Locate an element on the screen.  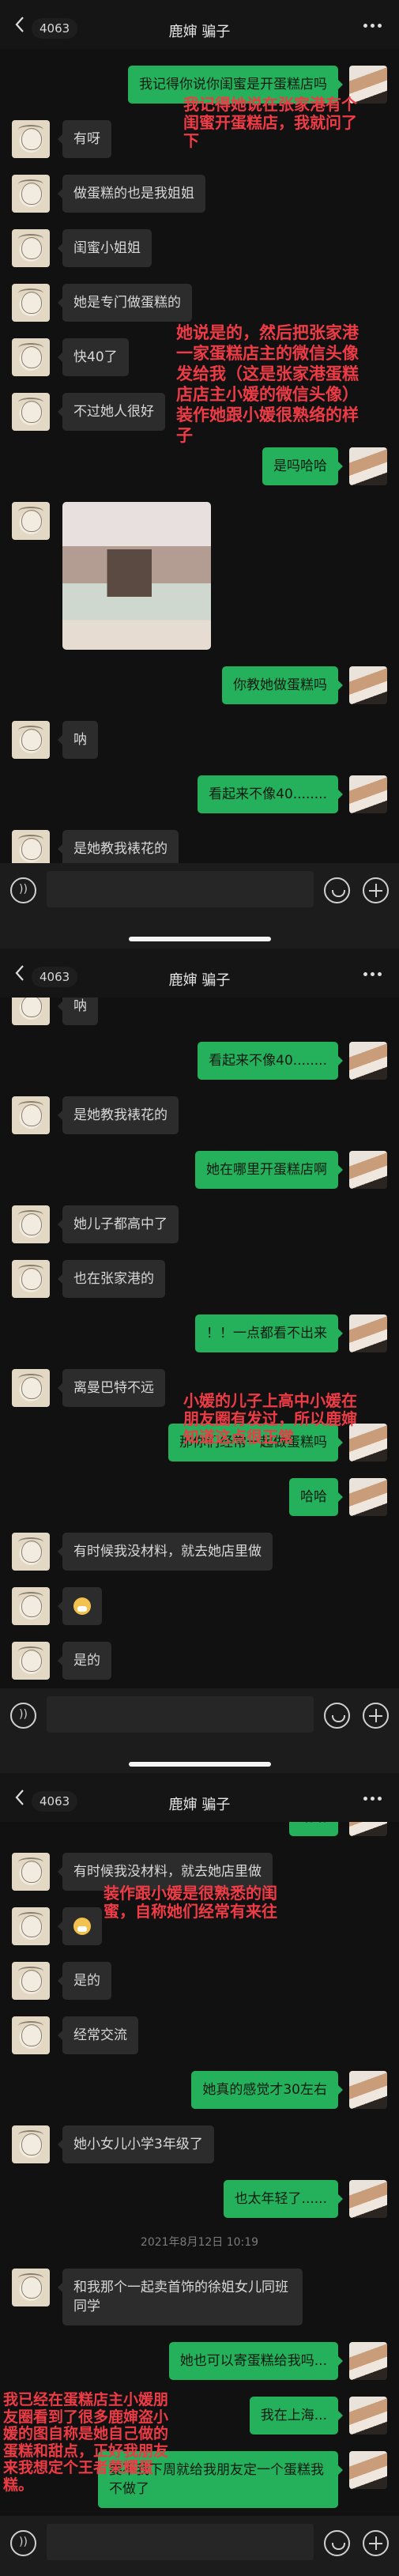
annotation-line: 来我想定个王者荣耀蛋 is located at coordinates (79, 2467).